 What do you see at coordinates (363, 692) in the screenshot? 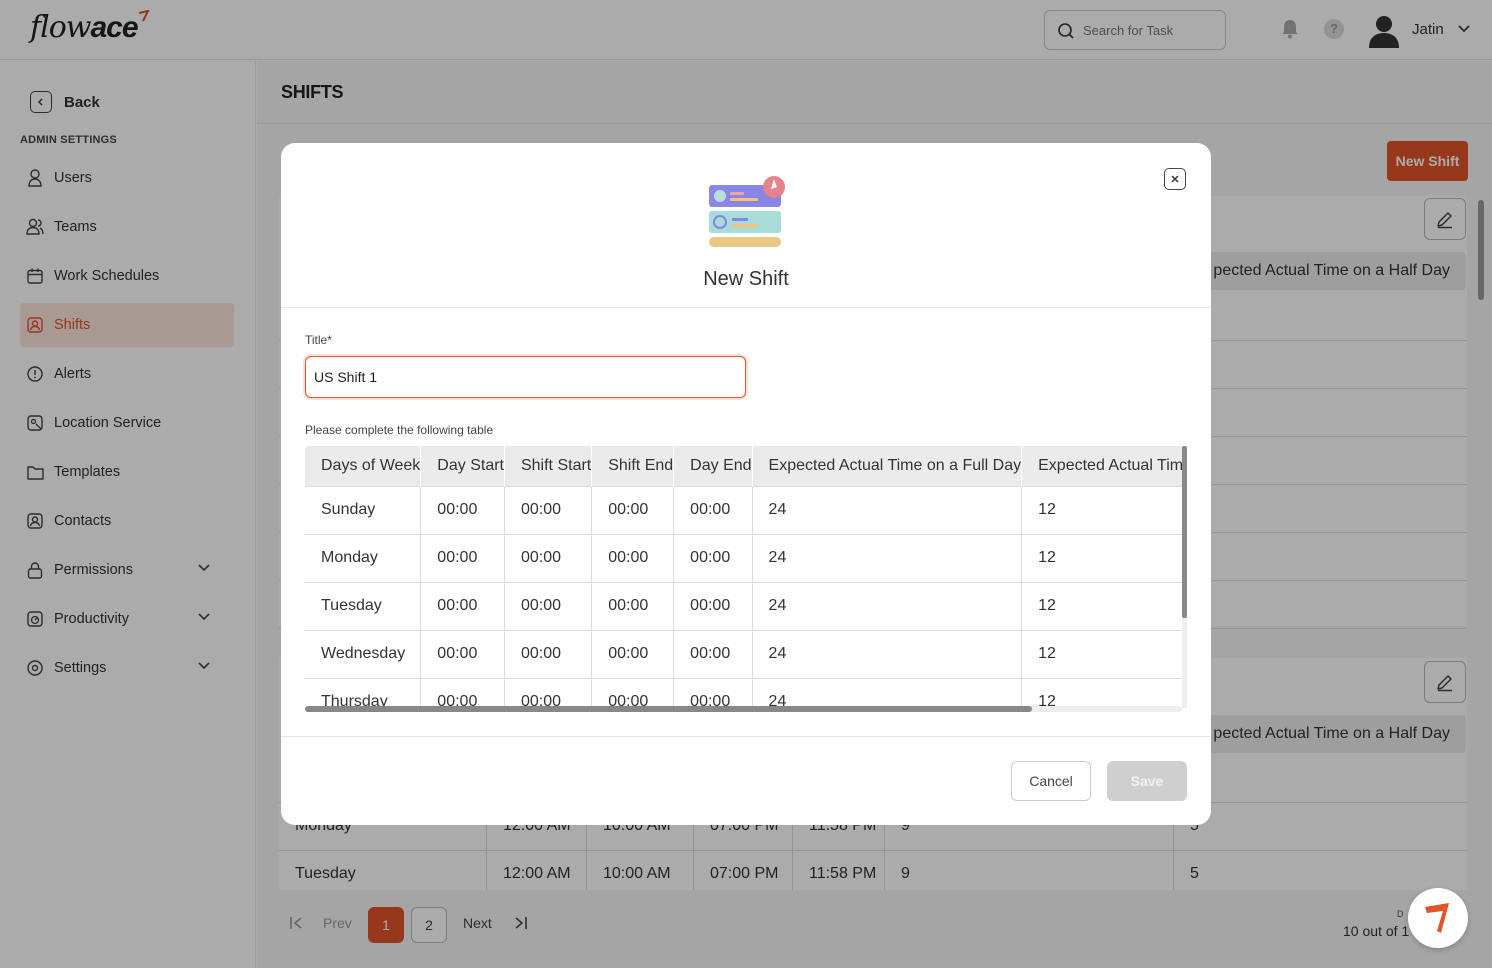
I see `day-cell: Thursday` at bounding box center [363, 692].